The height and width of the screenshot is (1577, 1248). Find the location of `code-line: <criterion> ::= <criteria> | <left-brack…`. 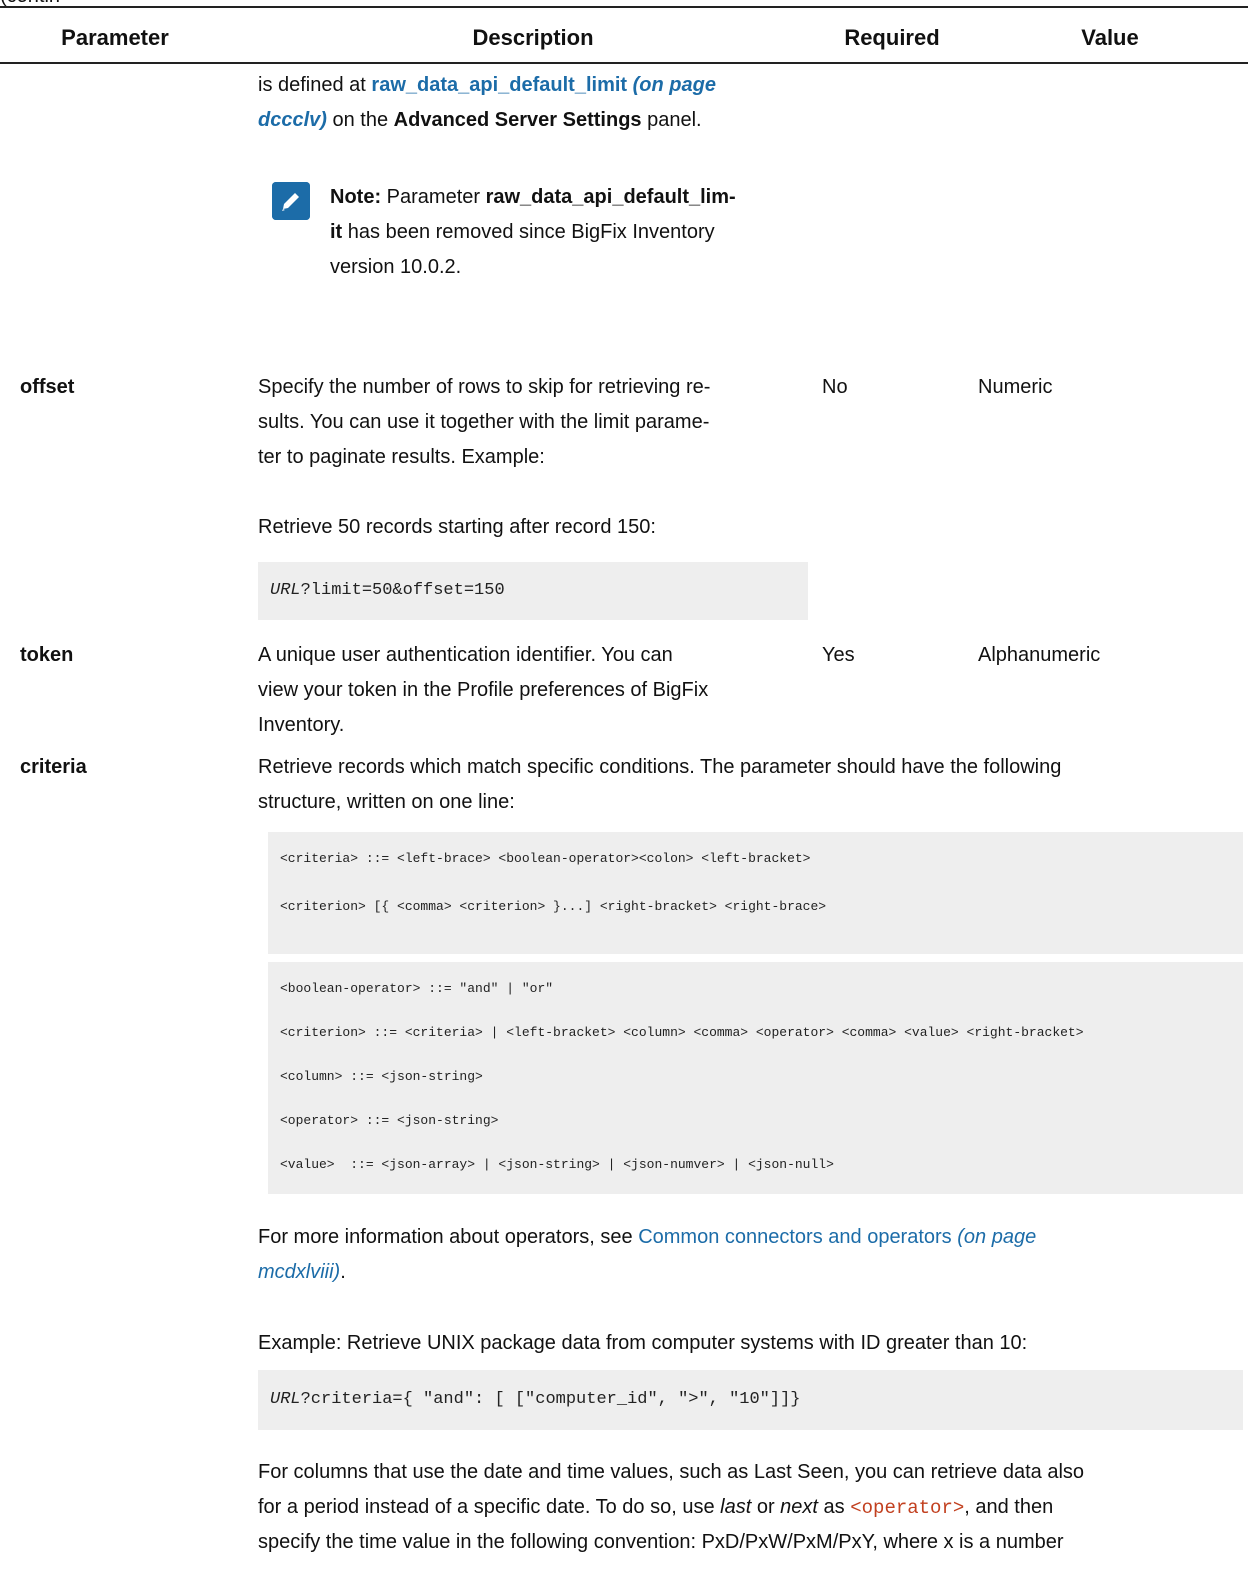

code-line: <criterion> ::= <criteria> | <left-brack… is located at coordinates (682, 1032).